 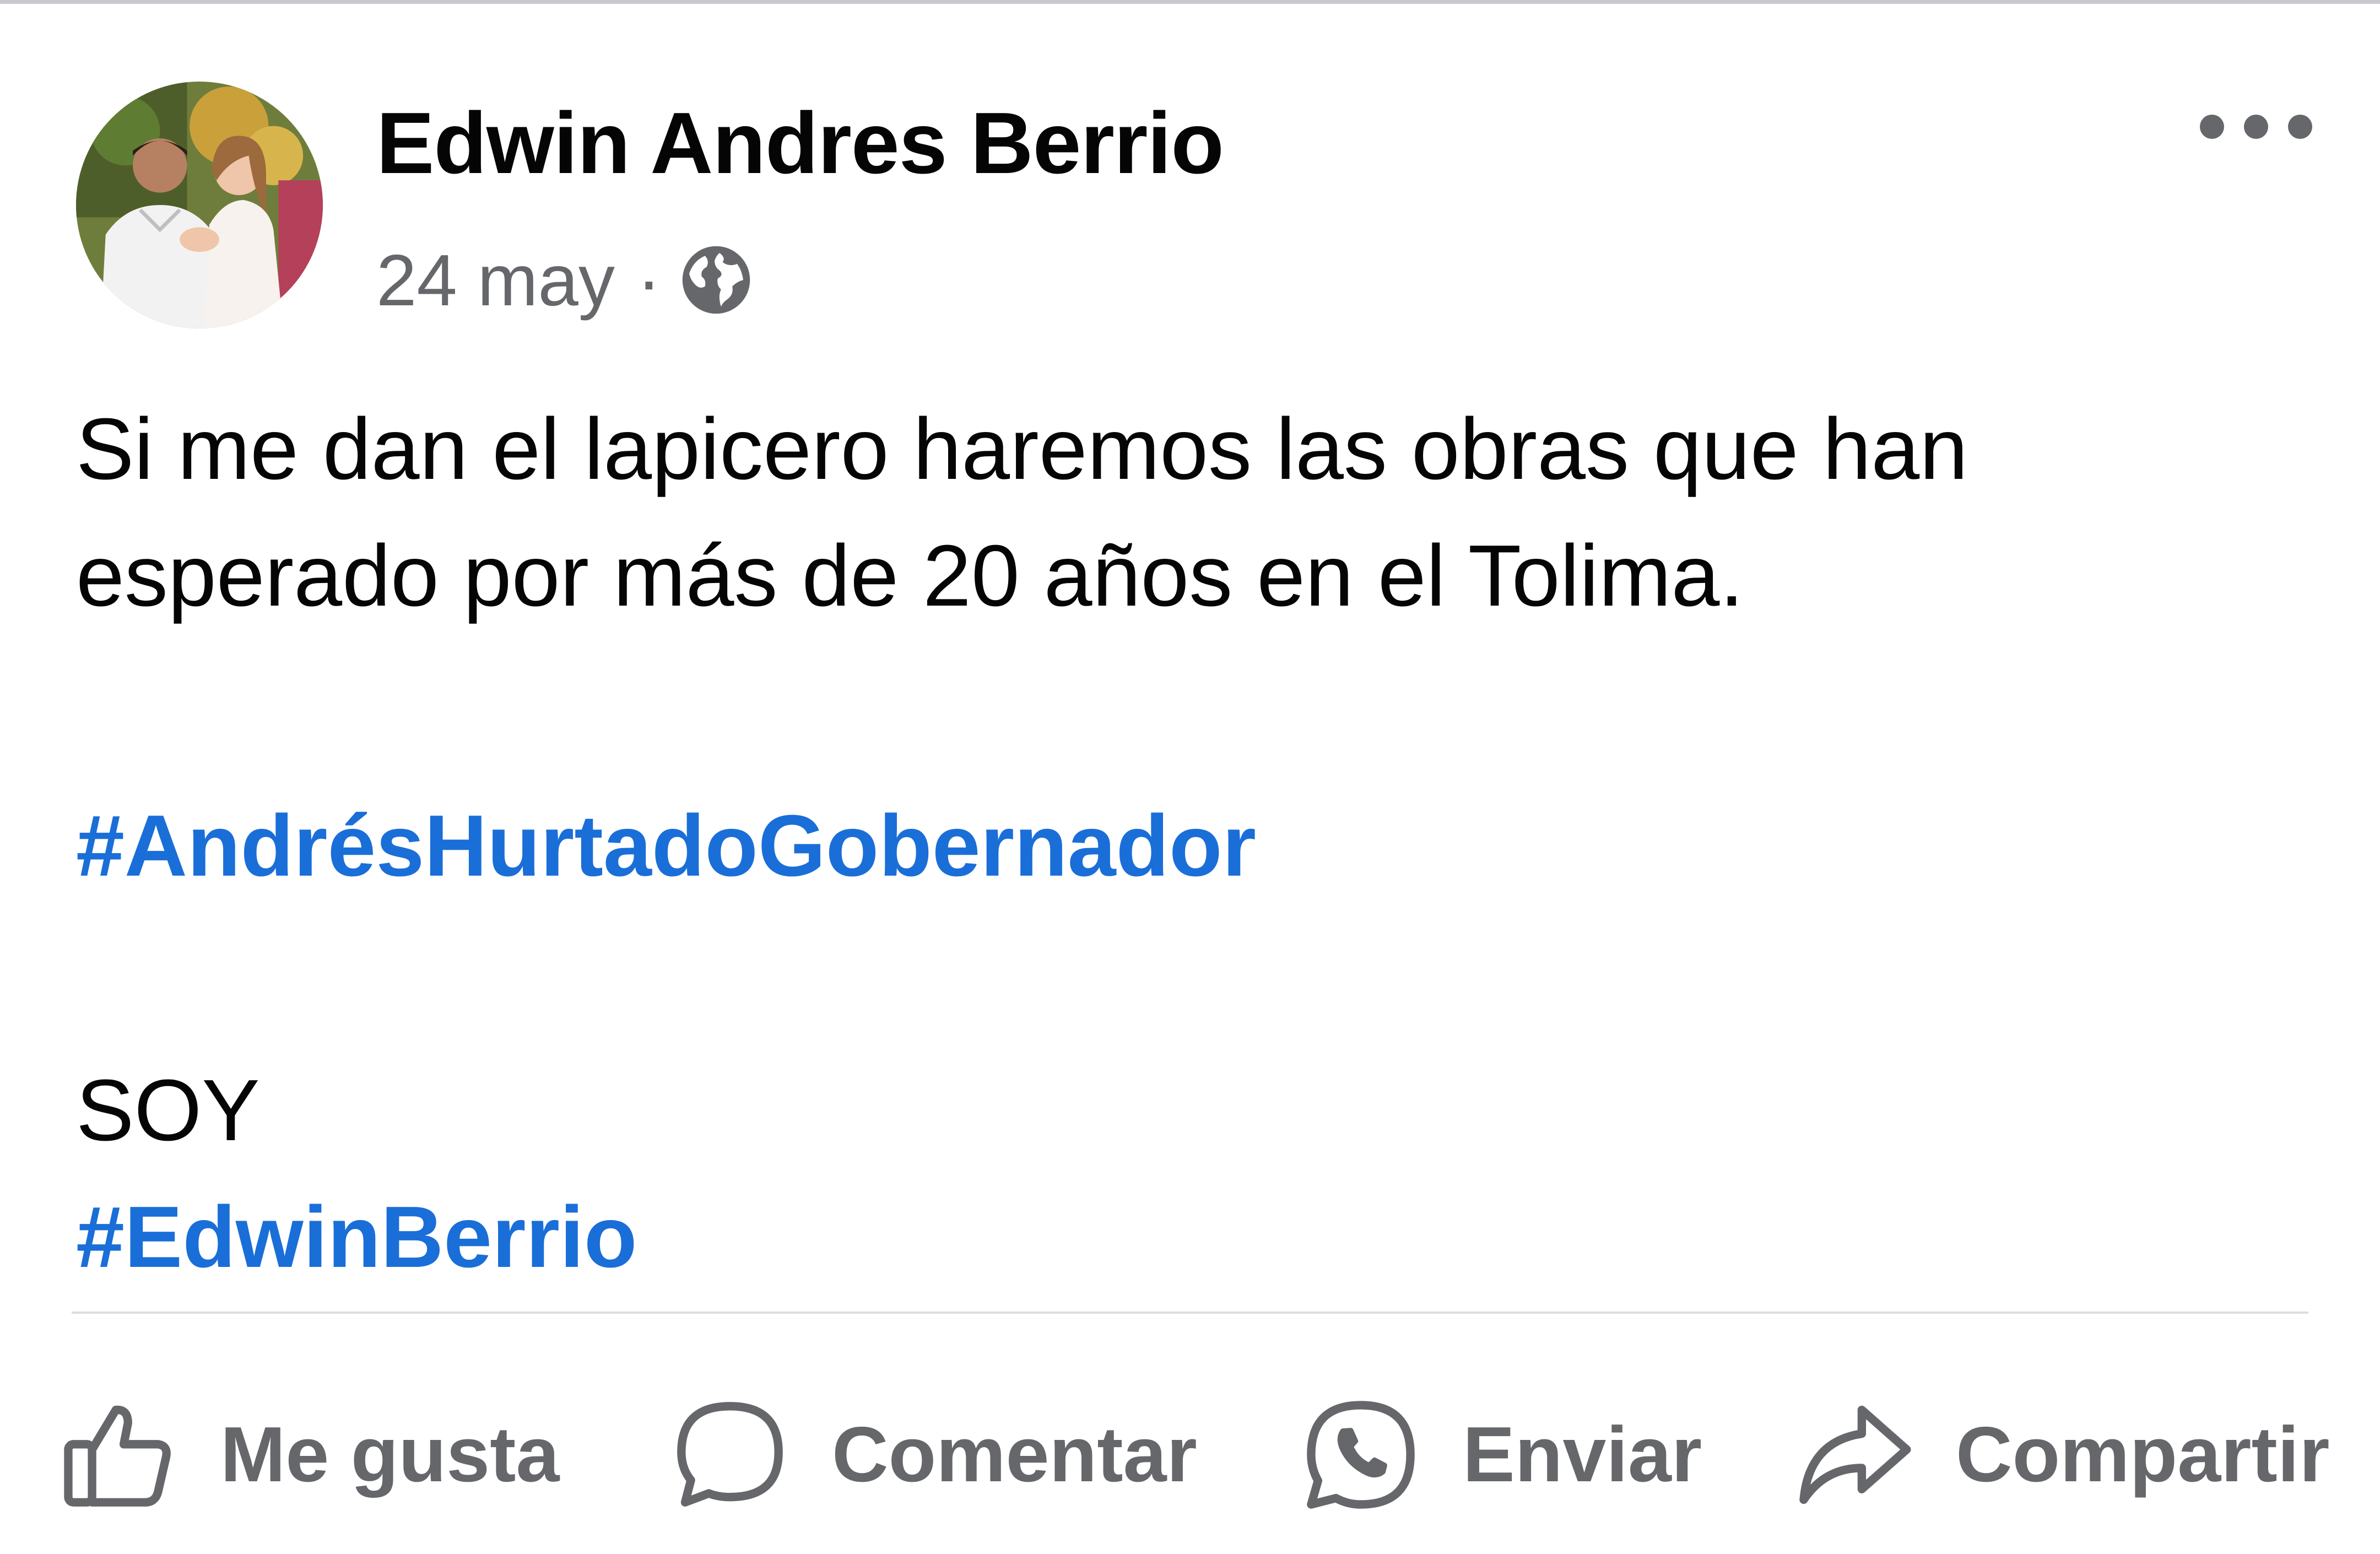 I want to click on comment-label: Comentar, so click(x=1014, y=1454).